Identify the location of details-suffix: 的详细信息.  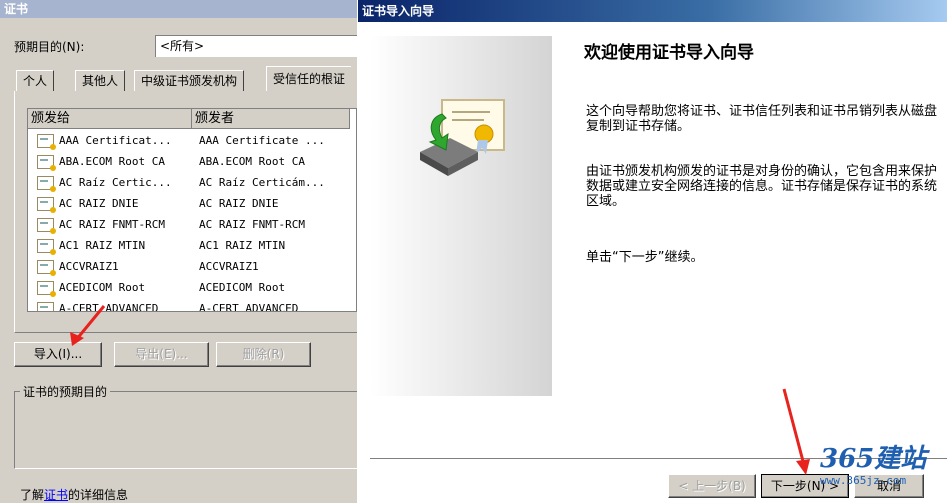
(98, 495).